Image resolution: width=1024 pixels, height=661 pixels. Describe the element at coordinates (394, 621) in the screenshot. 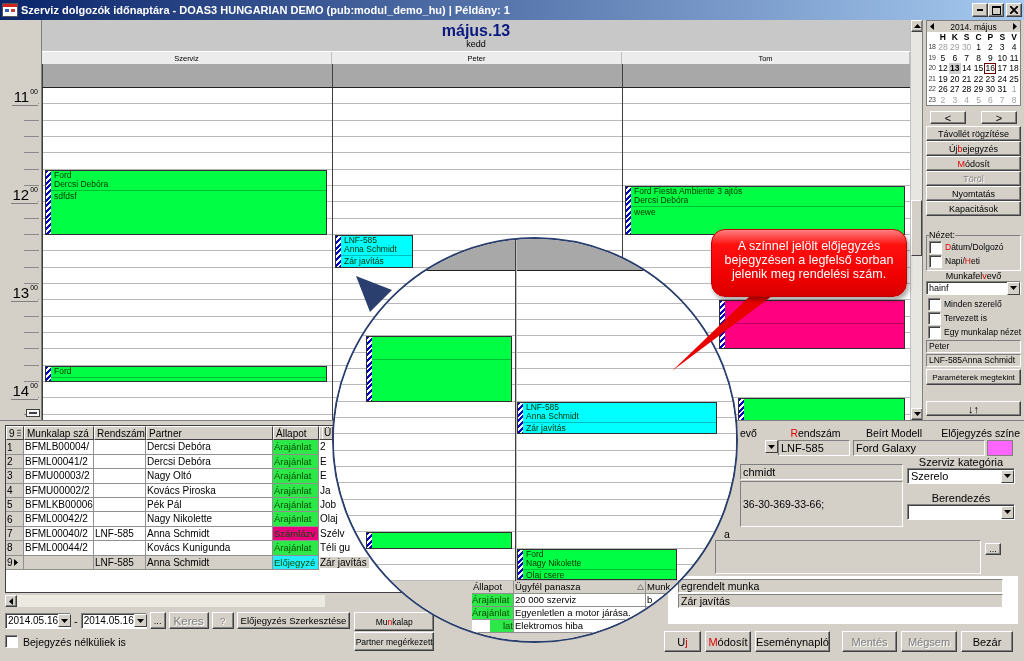

I see `worksheet-button: Munkalap` at that location.